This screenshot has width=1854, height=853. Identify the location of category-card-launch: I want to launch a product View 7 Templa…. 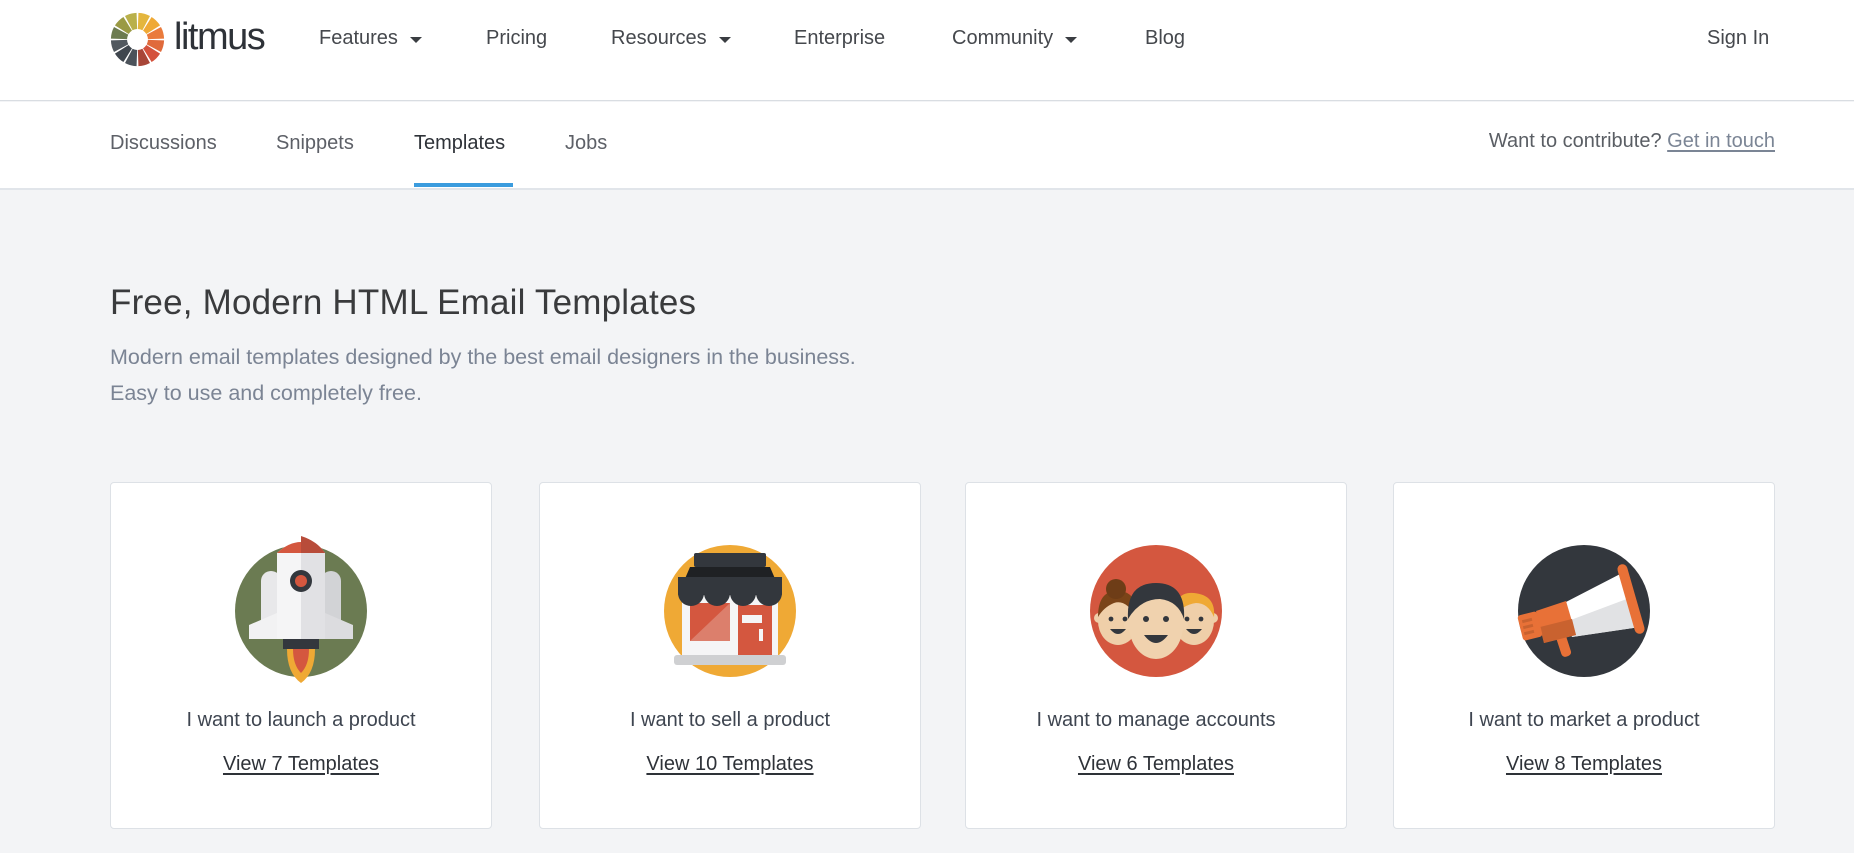
(301, 655).